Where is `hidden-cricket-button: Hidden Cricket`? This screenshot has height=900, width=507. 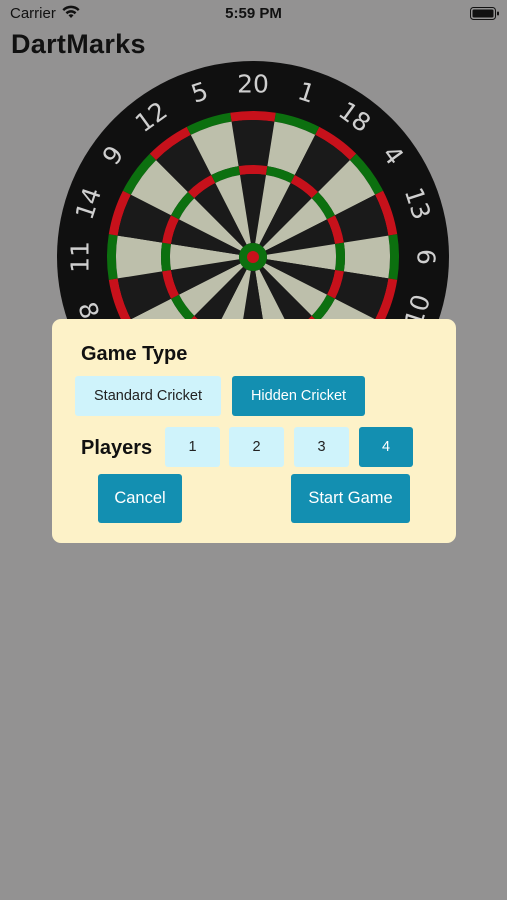
hidden-cricket-button: Hidden Cricket is located at coordinates (298, 396).